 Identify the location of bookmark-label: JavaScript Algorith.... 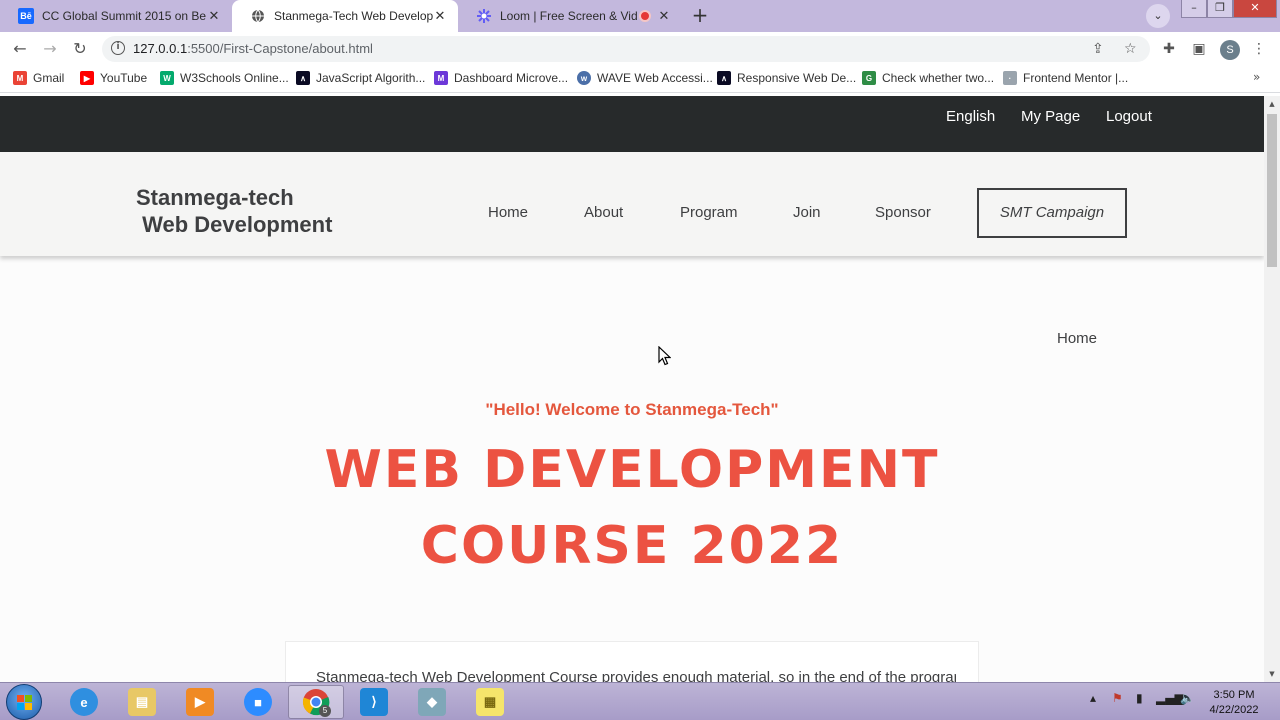
(371, 78).